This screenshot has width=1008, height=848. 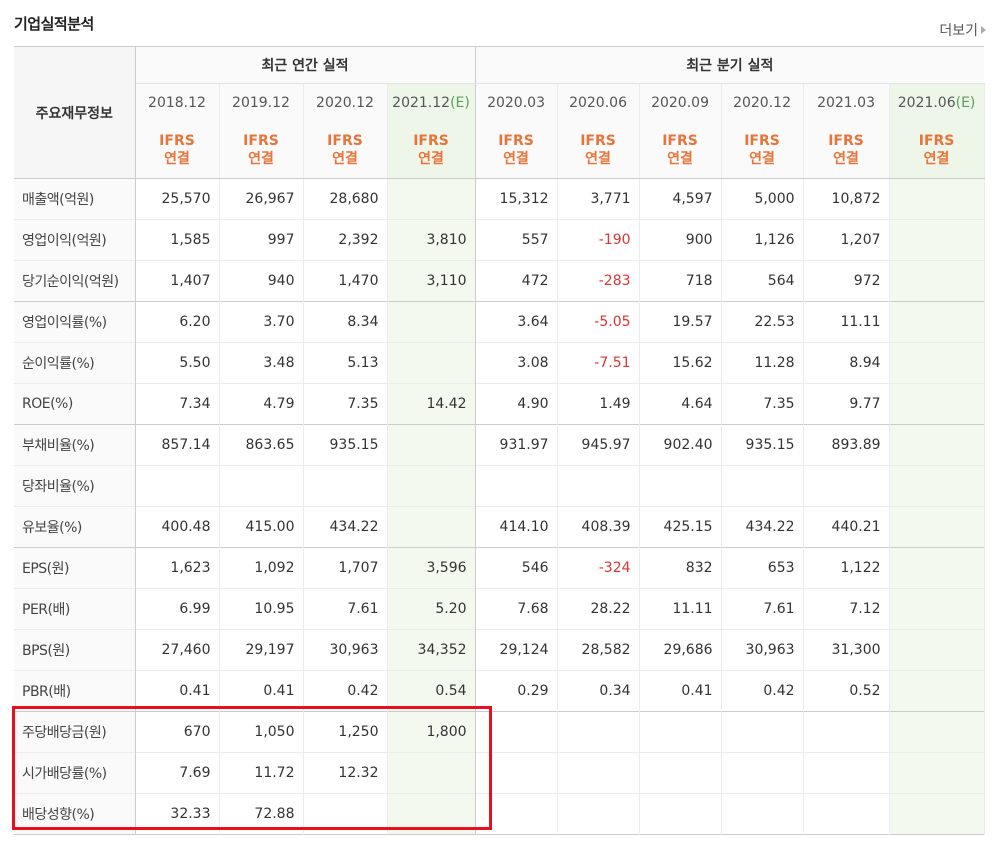 What do you see at coordinates (598, 363) in the screenshot?
I see `table-cell: -7.51` at bounding box center [598, 363].